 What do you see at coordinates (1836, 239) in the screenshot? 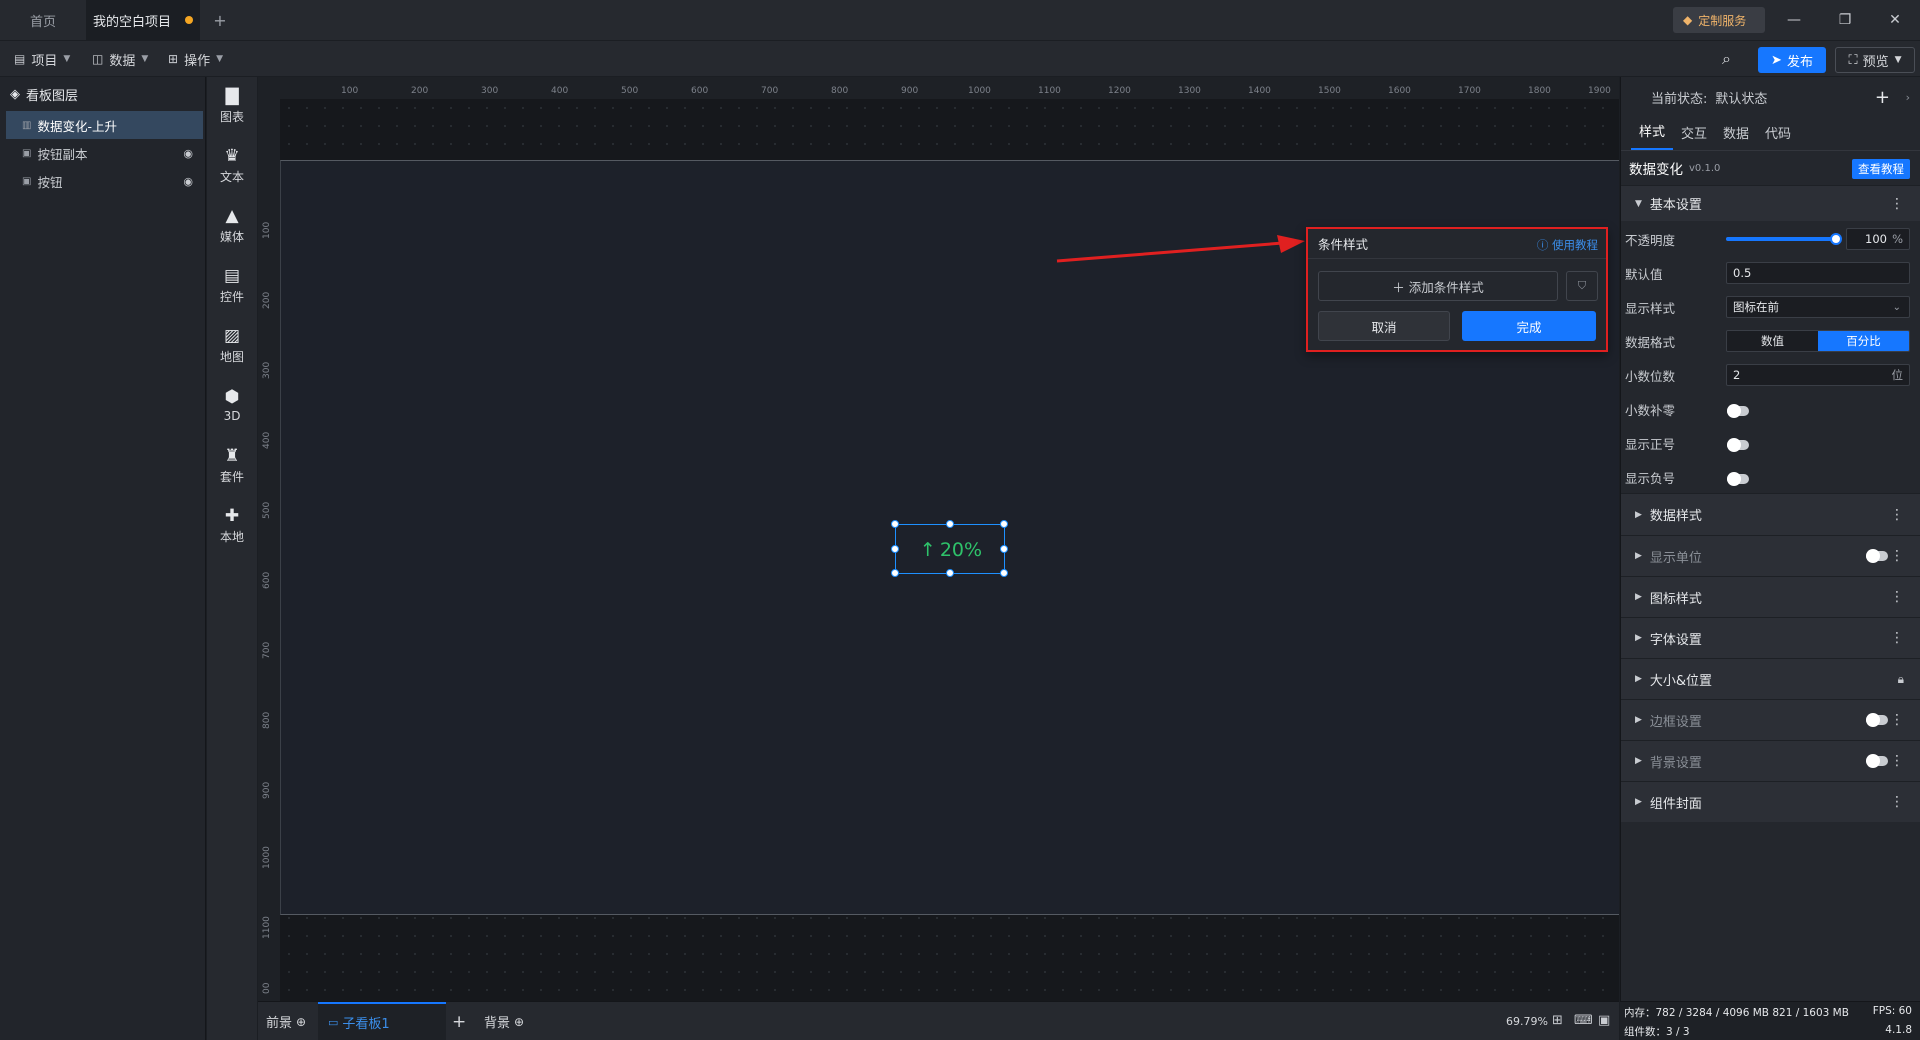
I see `opacity-slider-knob` at bounding box center [1836, 239].